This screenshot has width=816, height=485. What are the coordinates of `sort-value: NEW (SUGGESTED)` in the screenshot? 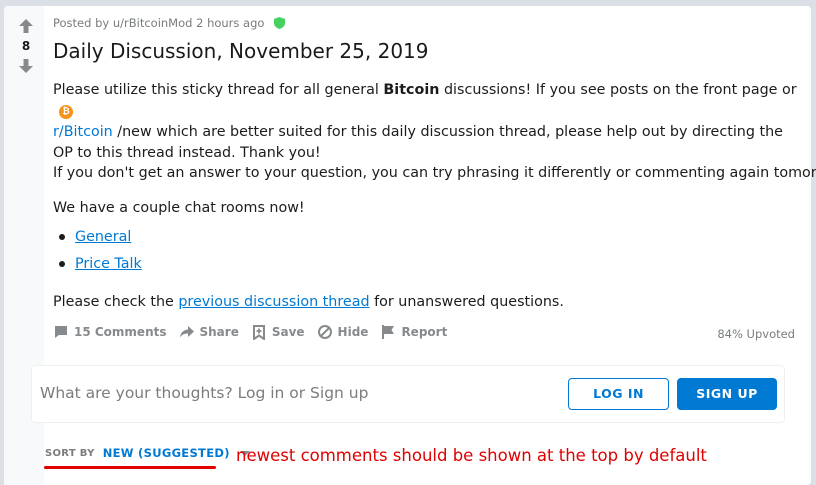 It's located at (166, 453).